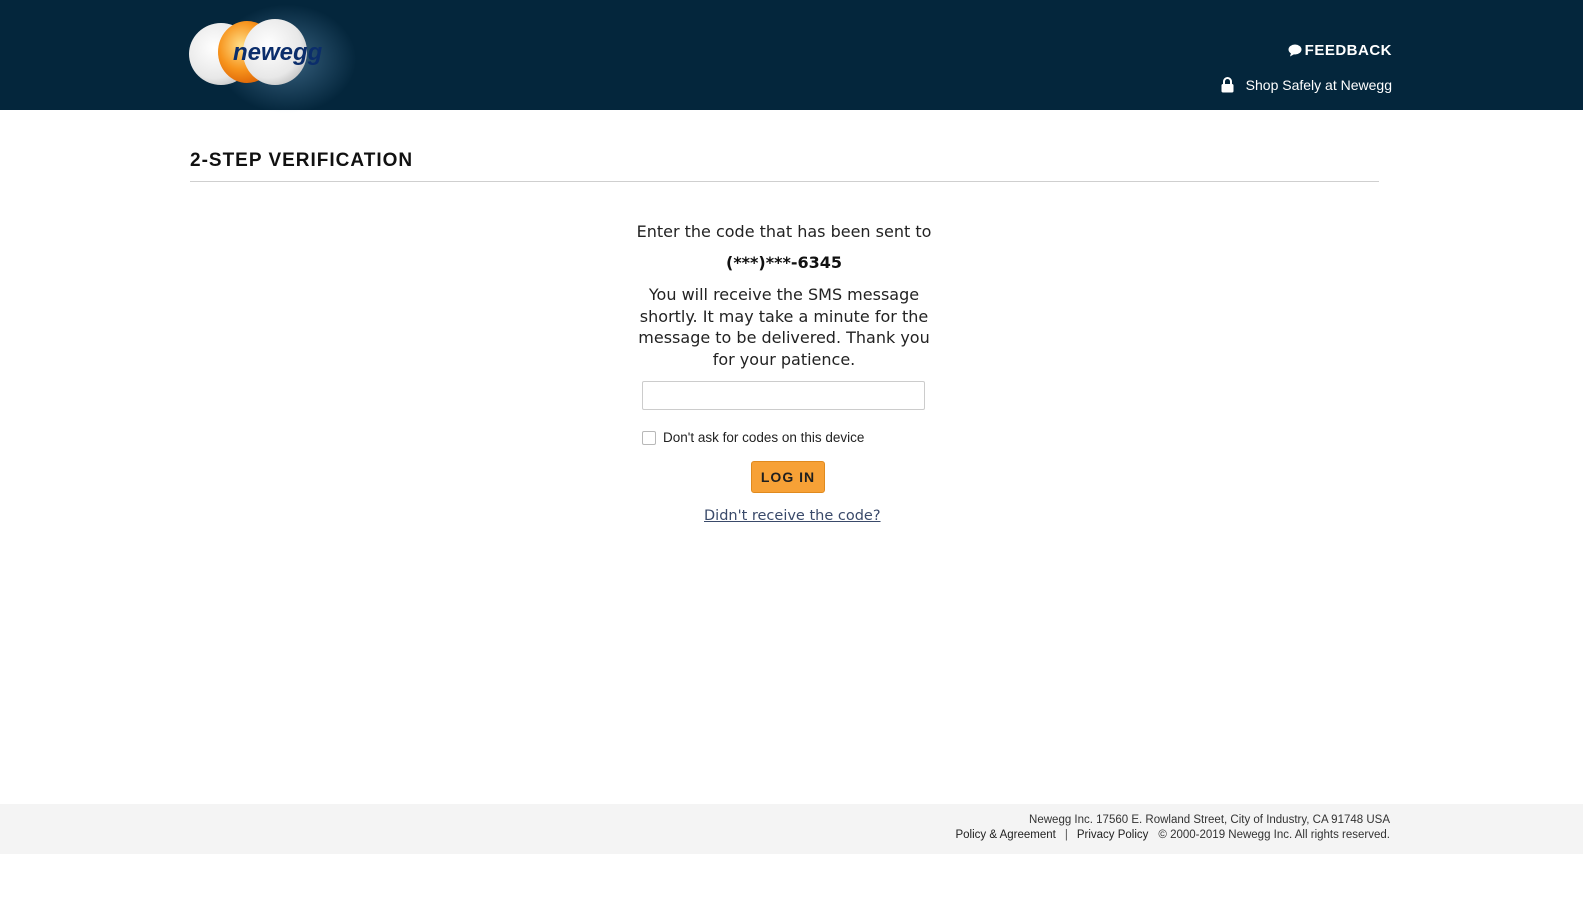  What do you see at coordinates (764, 437) in the screenshot?
I see `remember-device-label: Don't ask for codes on this device` at bounding box center [764, 437].